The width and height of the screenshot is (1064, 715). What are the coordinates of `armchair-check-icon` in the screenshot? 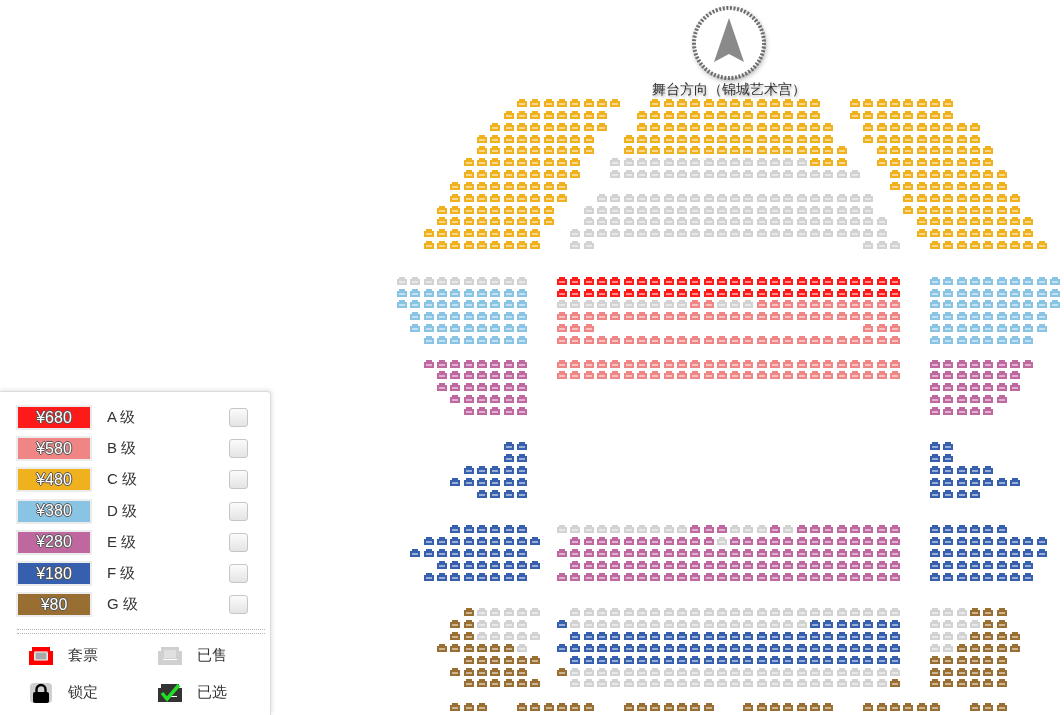 It's located at (170, 692).